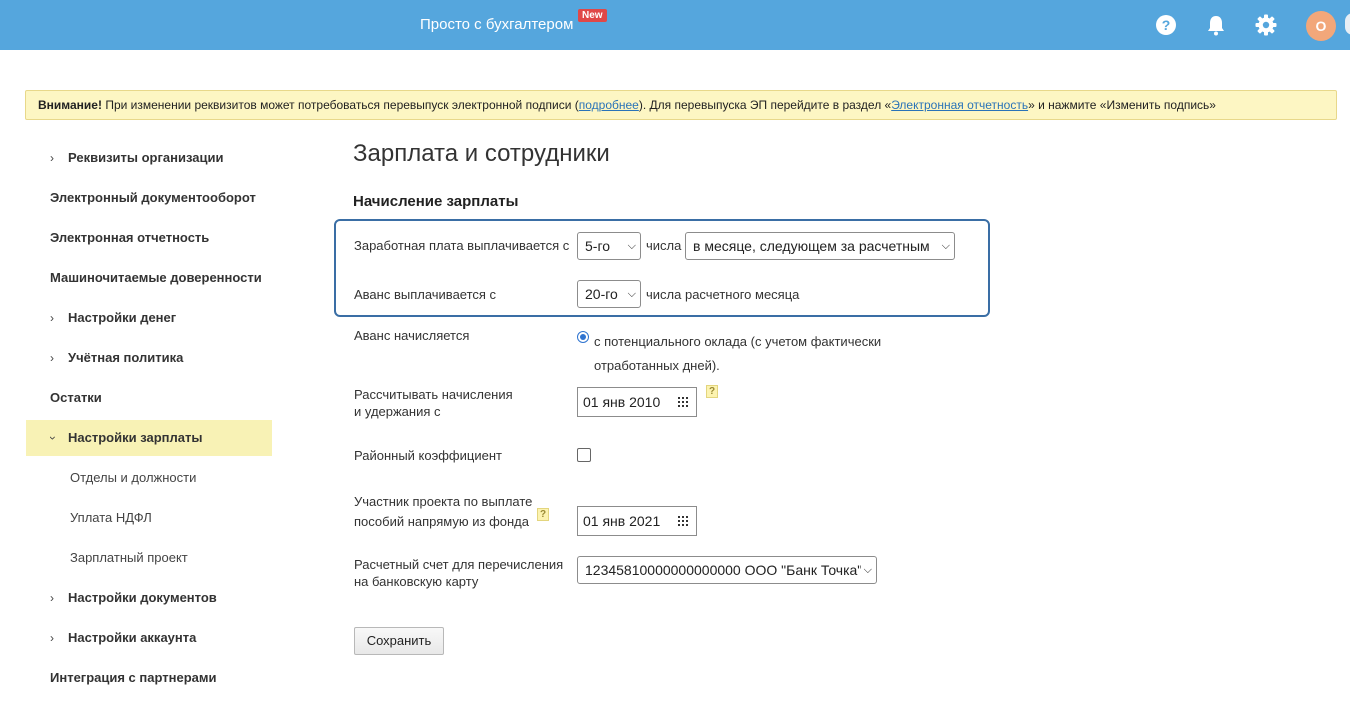 The image size is (1350, 703). I want to click on regional-label: Районный коэффициент, so click(428, 455).